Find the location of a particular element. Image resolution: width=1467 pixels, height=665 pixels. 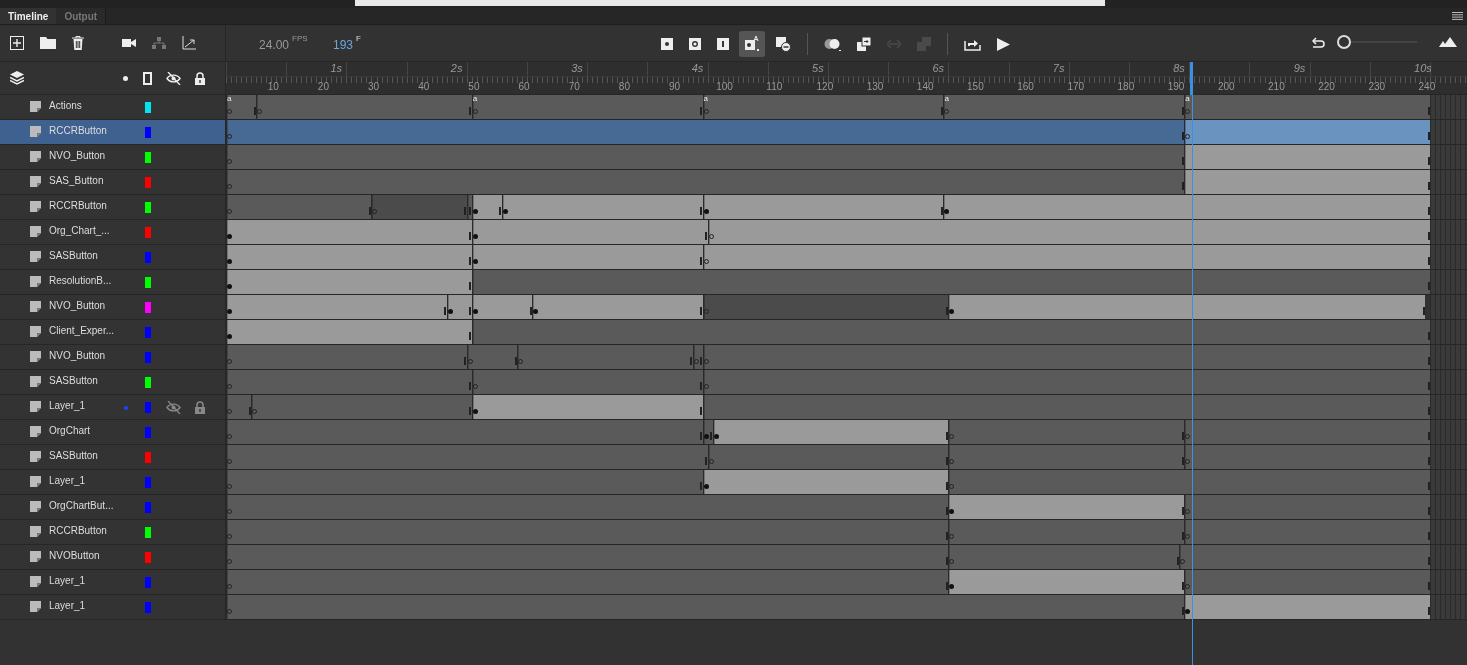

zoom-slider is located at coordinates (1377, 42).